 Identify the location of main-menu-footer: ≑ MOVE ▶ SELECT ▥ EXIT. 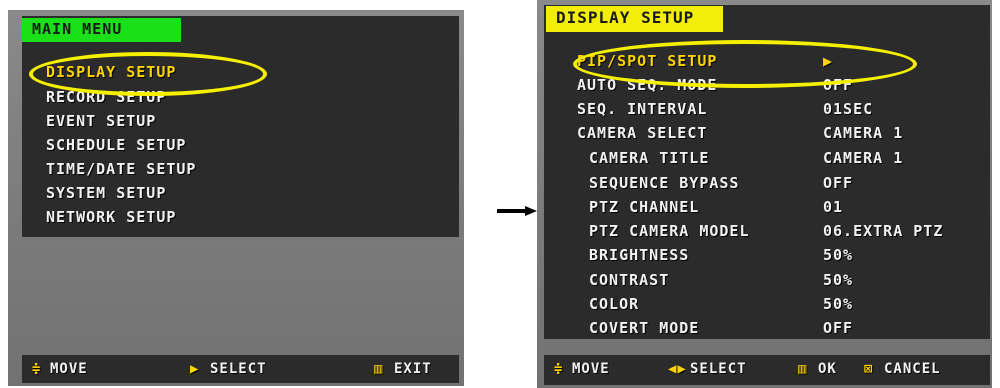
(240, 369).